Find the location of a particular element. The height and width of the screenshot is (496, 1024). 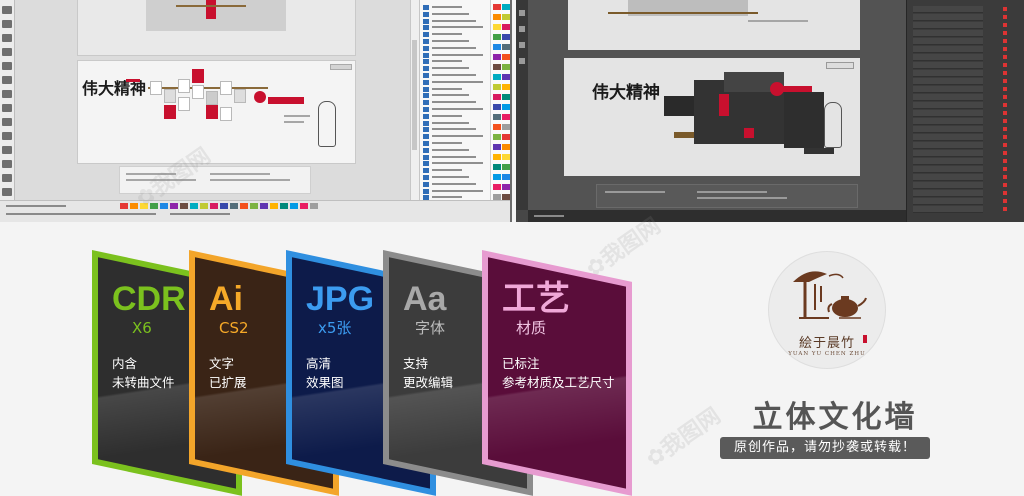

object-manager-panel is located at coordinates (455, 105).